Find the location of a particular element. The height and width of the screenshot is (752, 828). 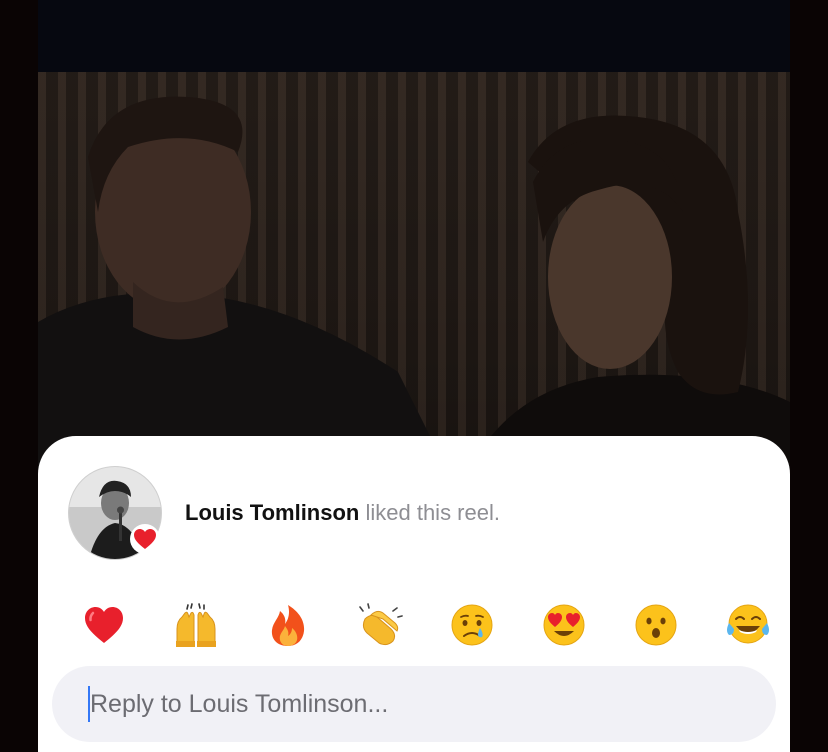

crying-face-icon is located at coordinates (472, 625).